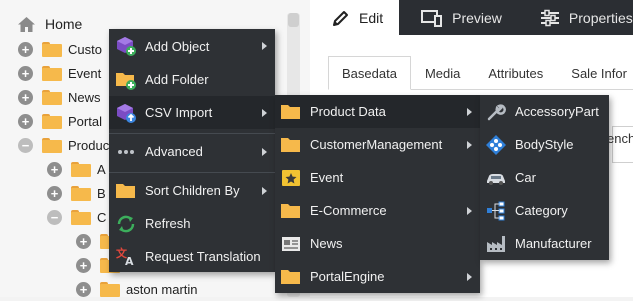  I want to click on menu-item-manufacturer: Manufacturer, so click(544, 243).